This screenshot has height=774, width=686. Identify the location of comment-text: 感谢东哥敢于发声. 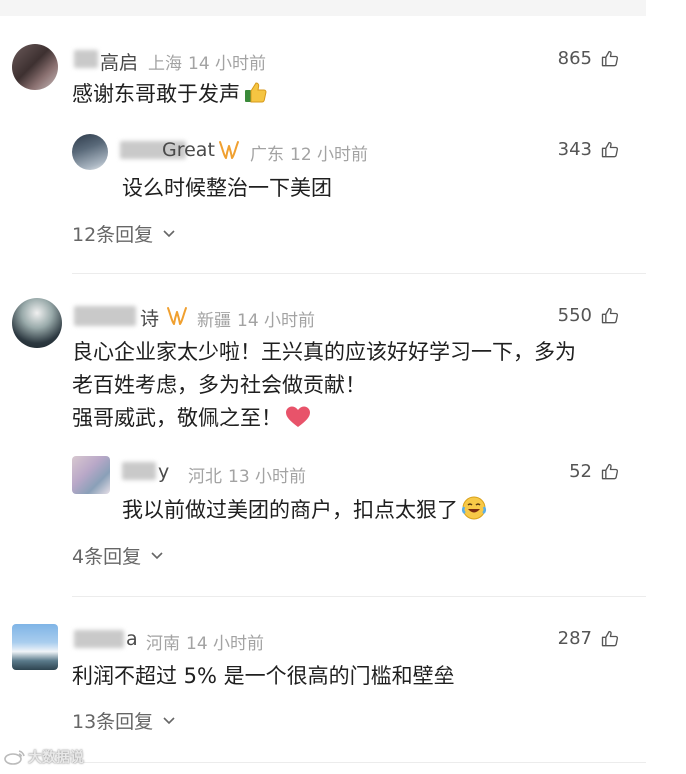
(170, 96).